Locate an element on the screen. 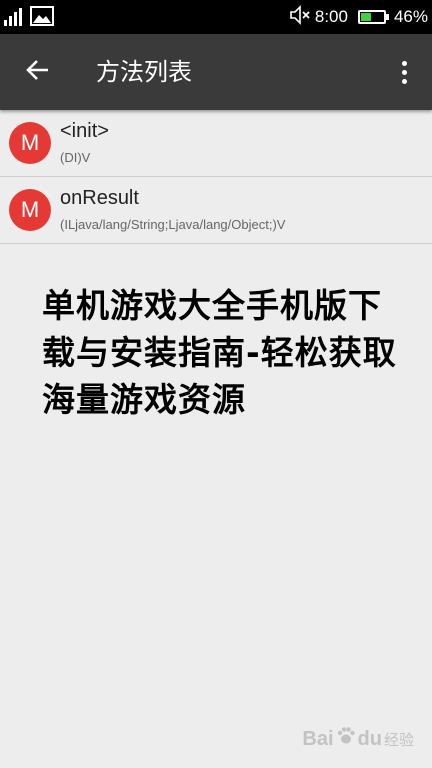 Image resolution: width=432 pixels, height=768 pixels. method-signature: (ILjava/lang/String;Ljava/lang/Object;)V is located at coordinates (173, 224).